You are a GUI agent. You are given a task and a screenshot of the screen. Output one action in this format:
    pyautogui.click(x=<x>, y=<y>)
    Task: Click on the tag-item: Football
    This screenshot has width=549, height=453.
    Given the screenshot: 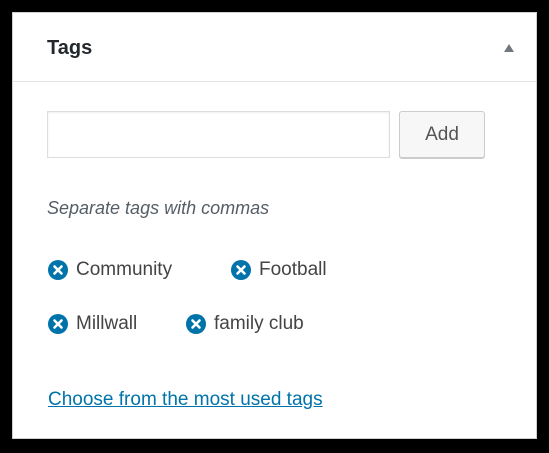 What is the action you would take?
    pyautogui.click(x=279, y=270)
    